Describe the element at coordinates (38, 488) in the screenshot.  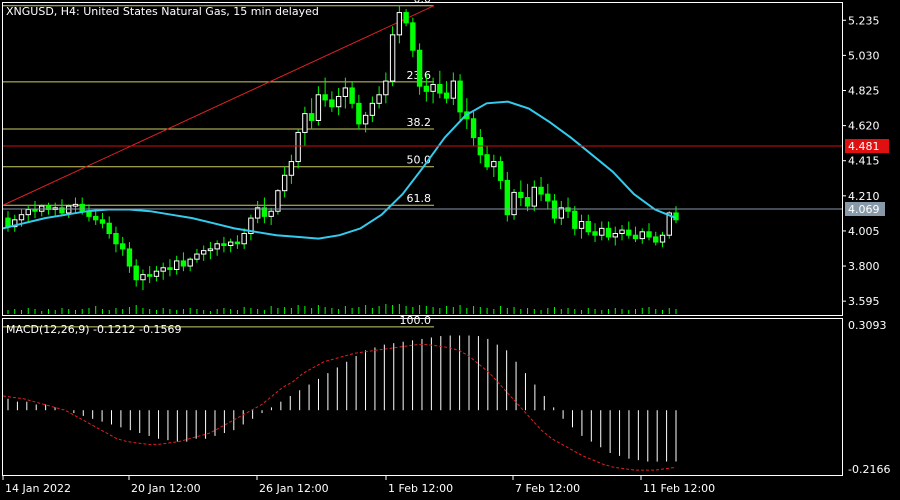
I see `time-tick-label: 14 Jan 2022` at that location.